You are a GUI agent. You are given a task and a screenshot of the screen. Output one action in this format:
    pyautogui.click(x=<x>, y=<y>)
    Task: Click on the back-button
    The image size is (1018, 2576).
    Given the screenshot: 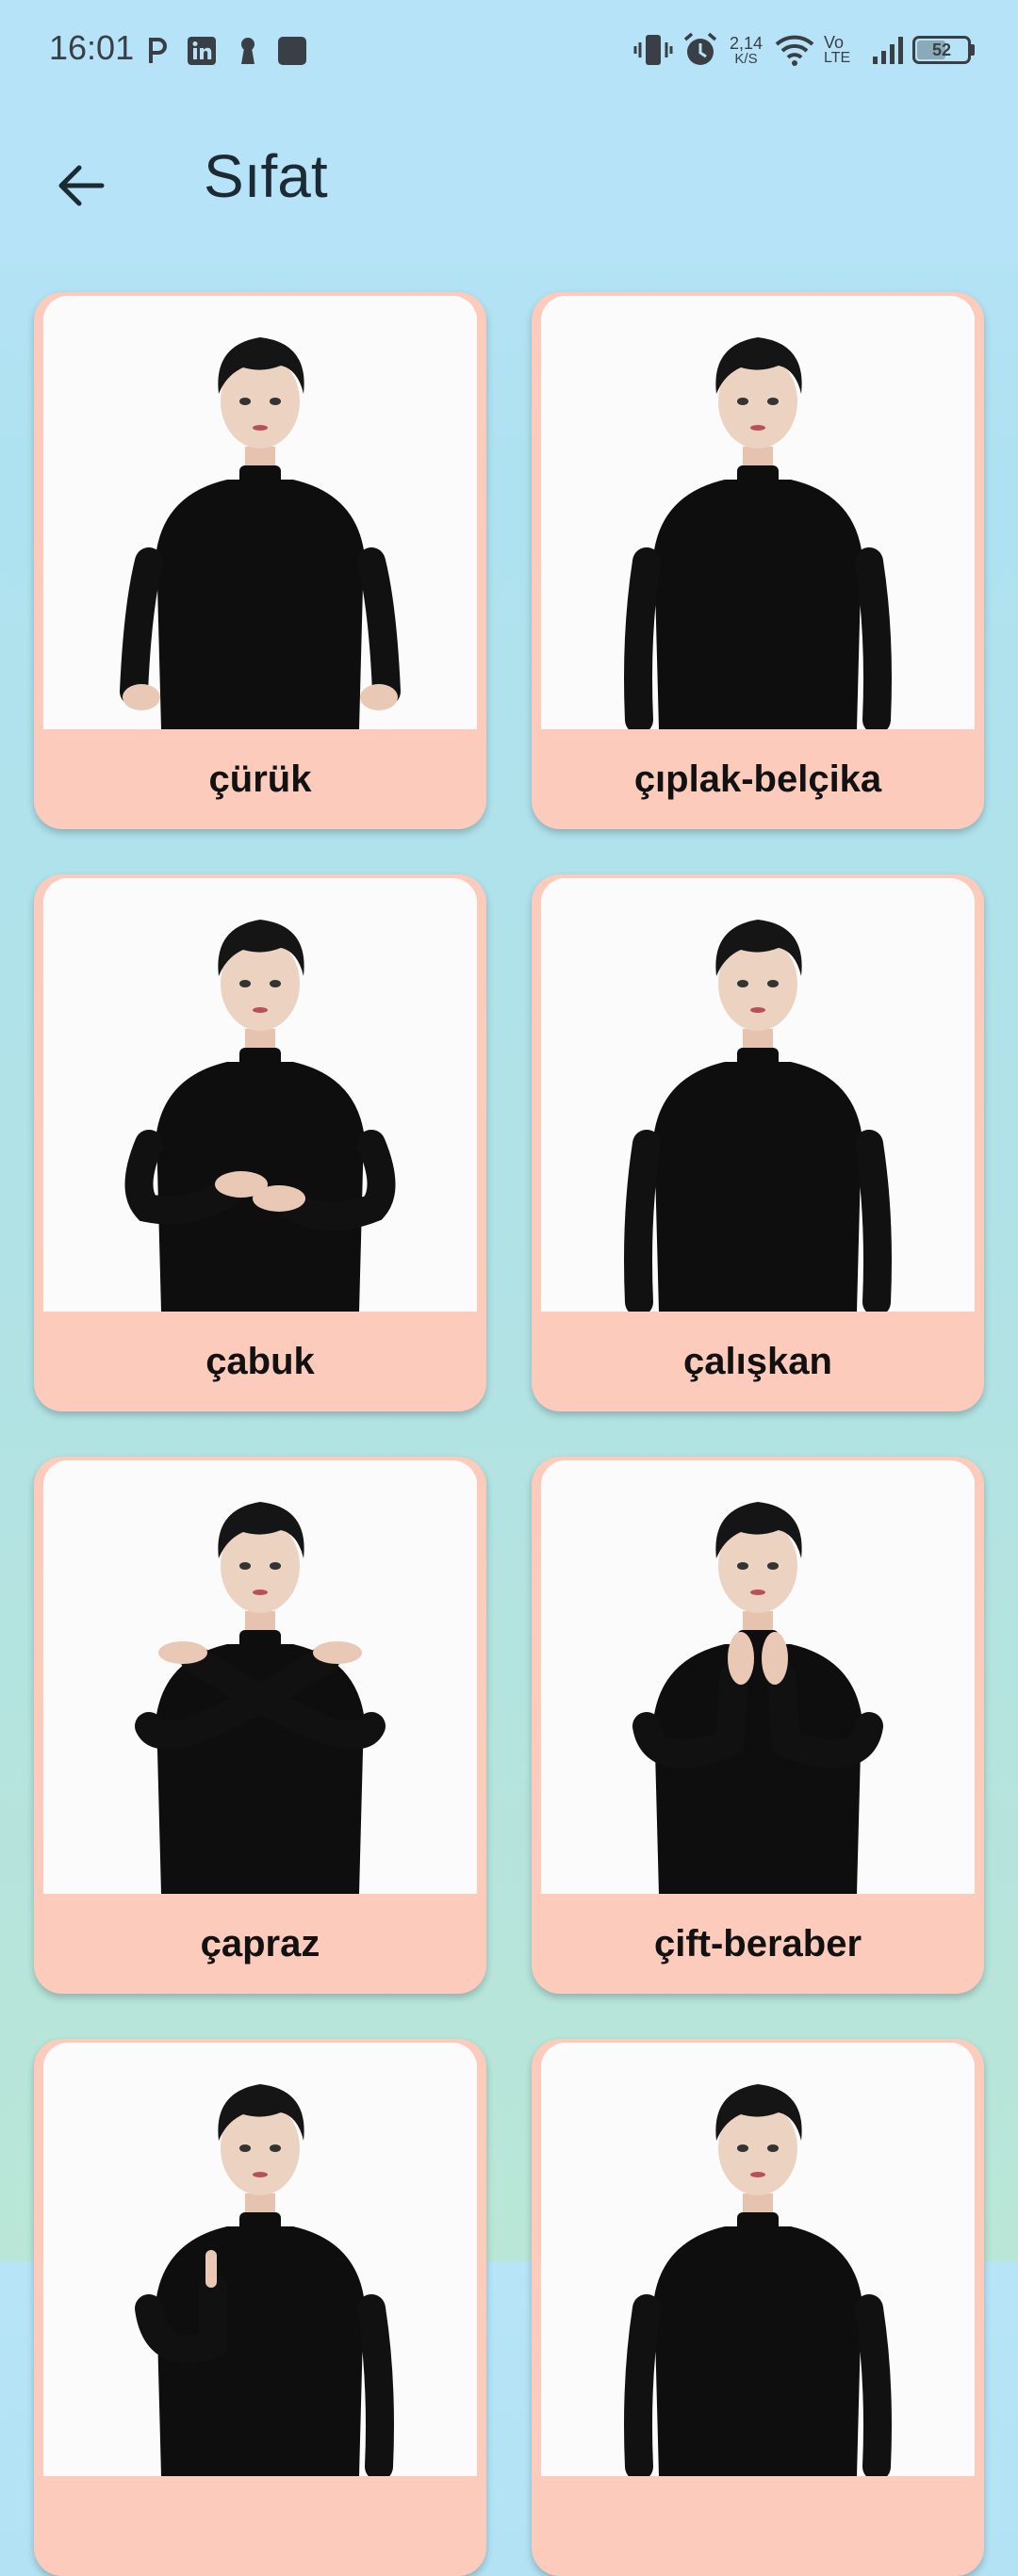 What is the action you would take?
    pyautogui.click(x=80, y=185)
    